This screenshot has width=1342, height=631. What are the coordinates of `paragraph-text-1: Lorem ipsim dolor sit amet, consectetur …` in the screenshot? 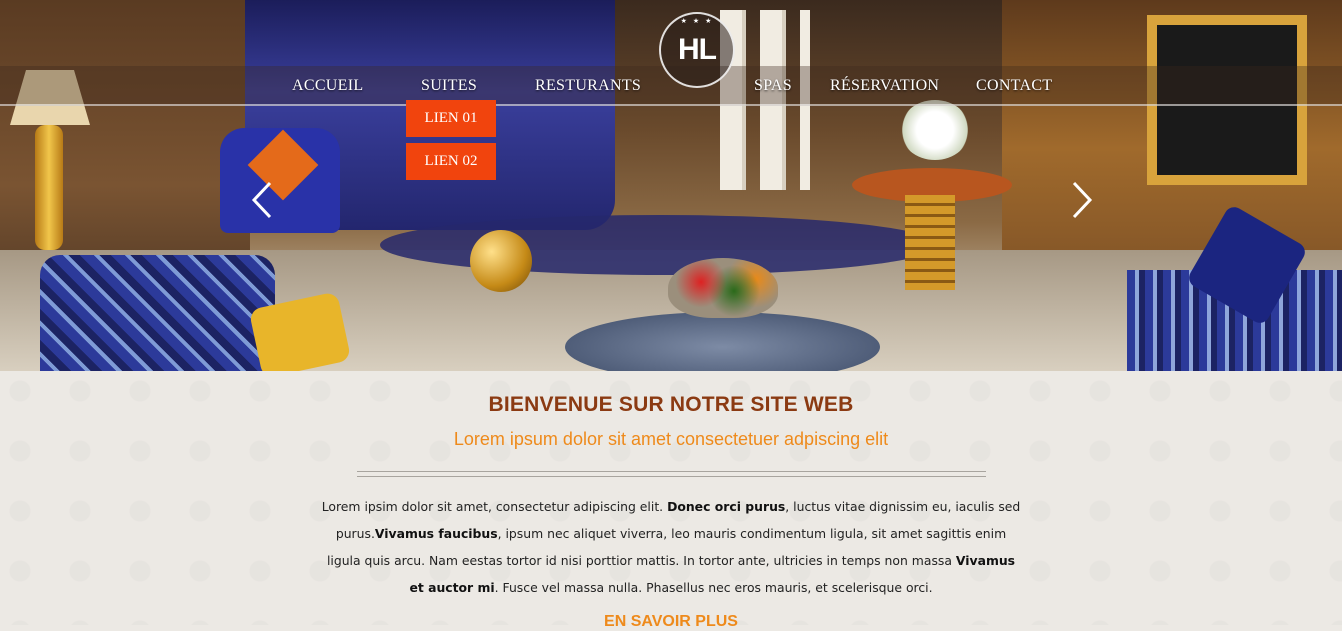 It's located at (494, 506).